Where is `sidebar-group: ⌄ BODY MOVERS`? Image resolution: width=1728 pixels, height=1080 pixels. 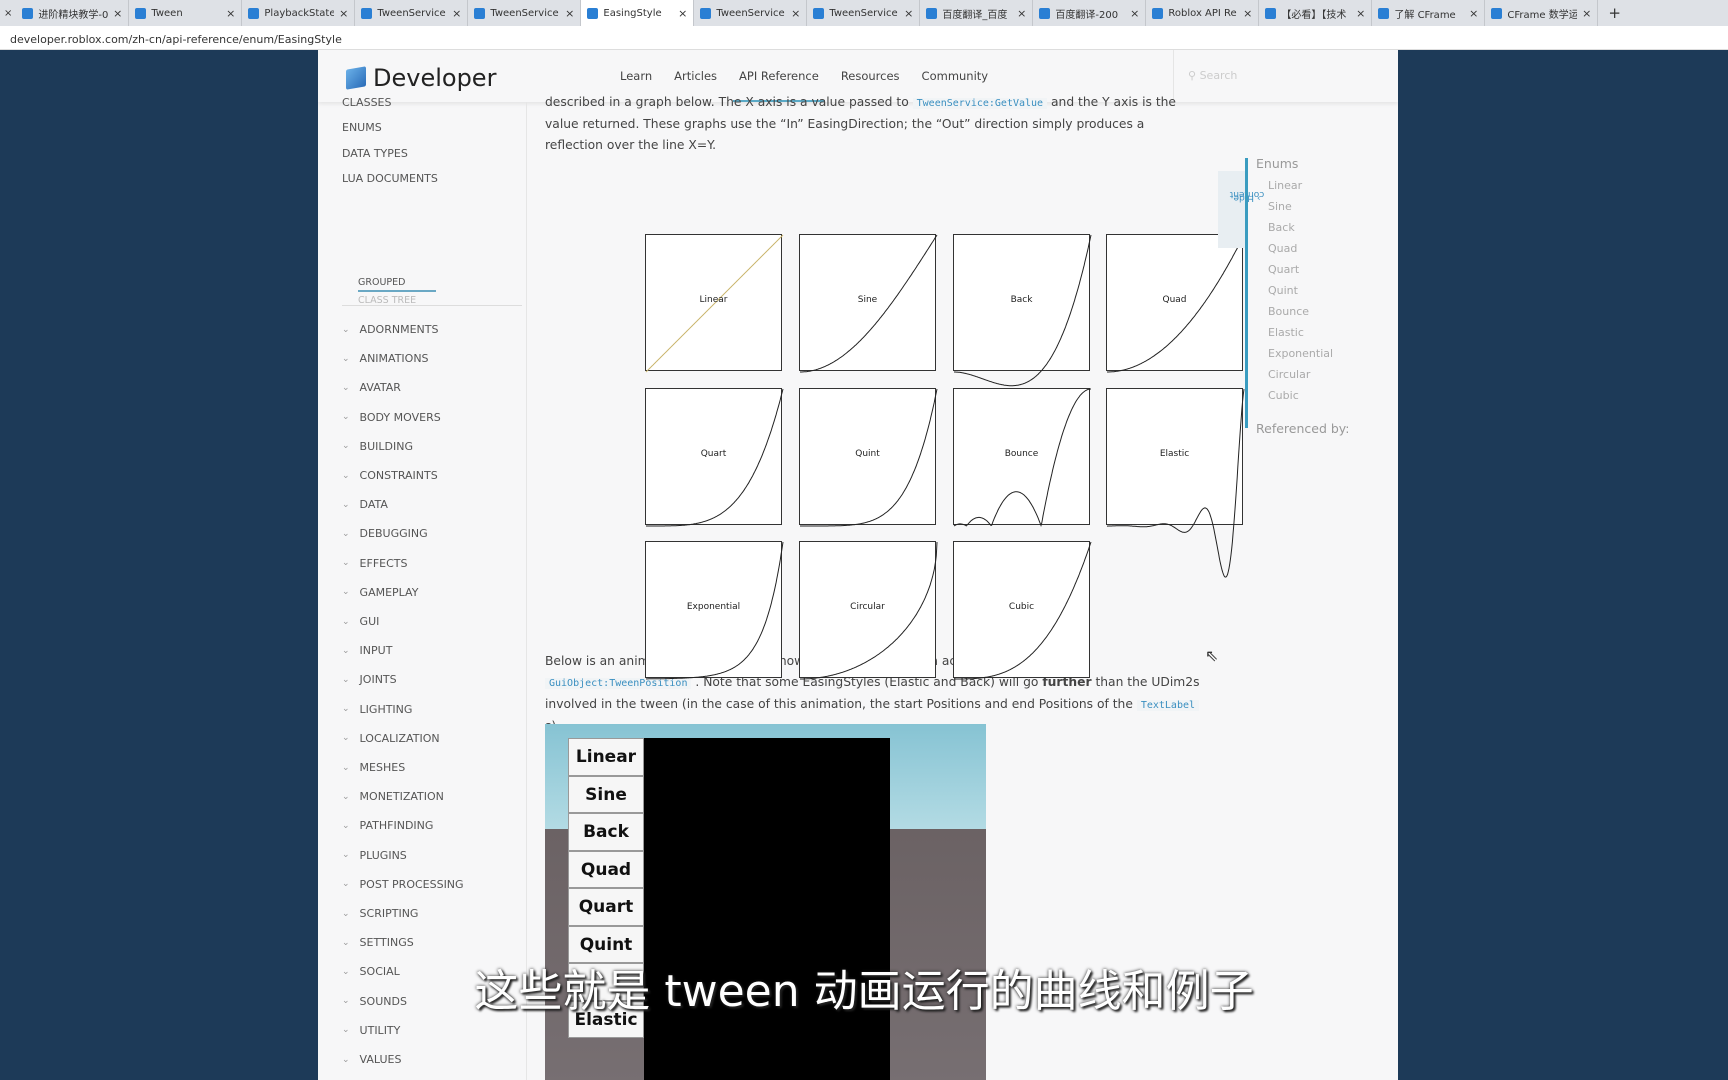 sidebar-group: ⌄ BODY MOVERS is located at coordinates (391, 417).